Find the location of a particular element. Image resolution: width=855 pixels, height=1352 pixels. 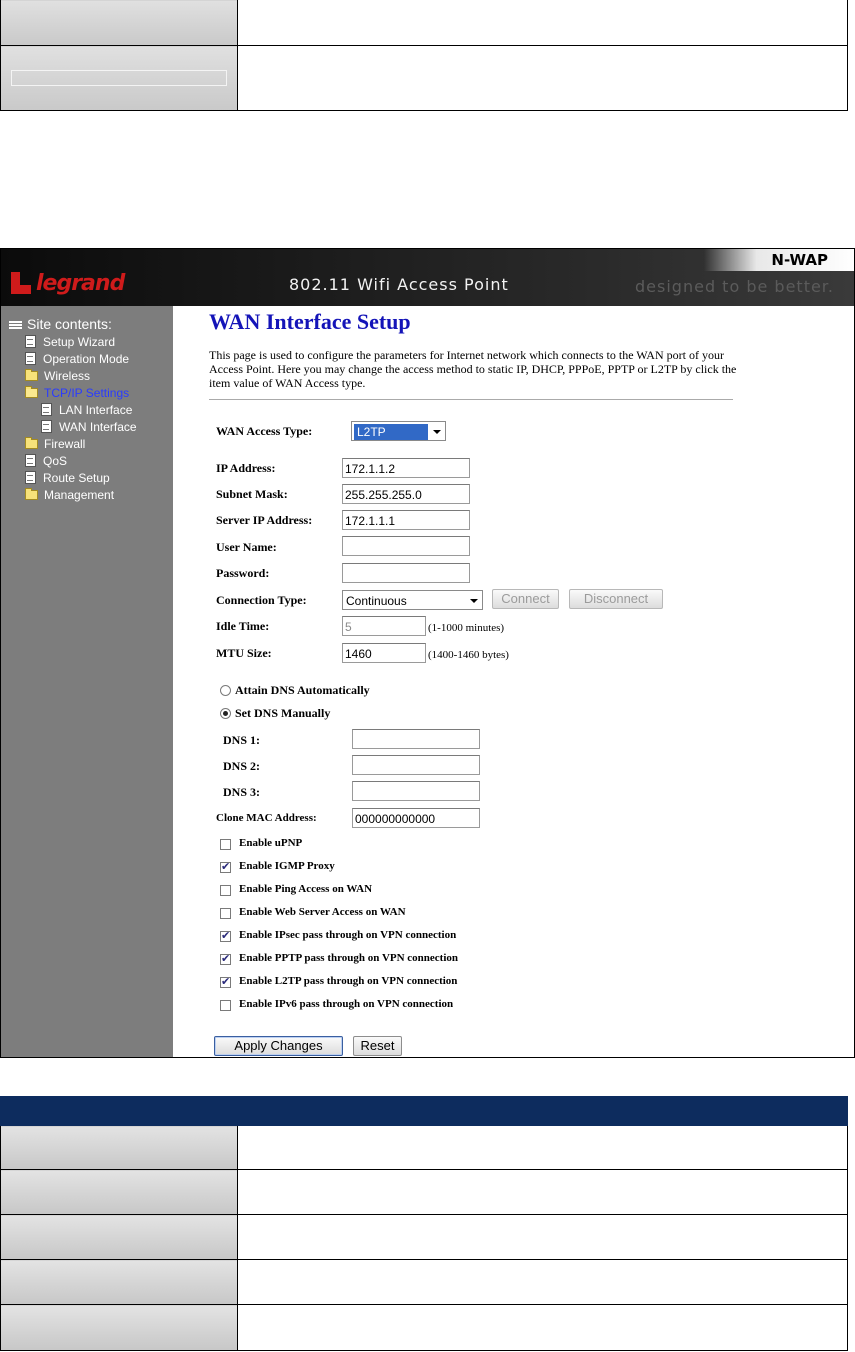

sidebar-item-operation-mode: Operation Mode is located at coordinates (73, 358).